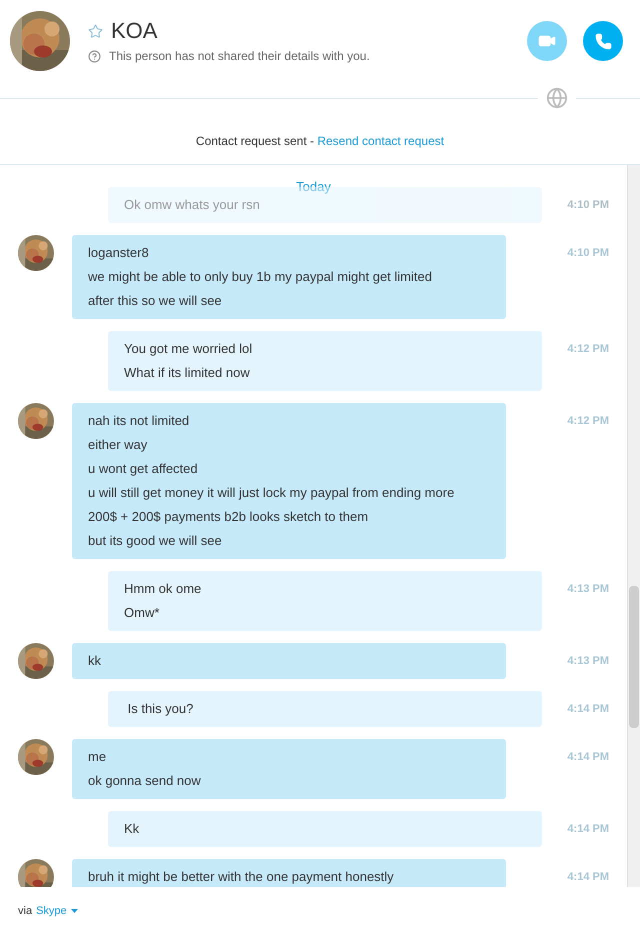  I want to click on via-label: via, so click(25, 911).